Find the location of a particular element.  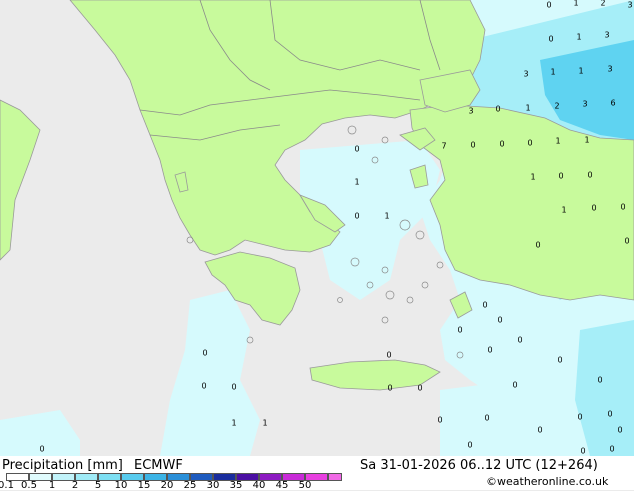

precip-value: 6 is located at coordinates (612, 103).